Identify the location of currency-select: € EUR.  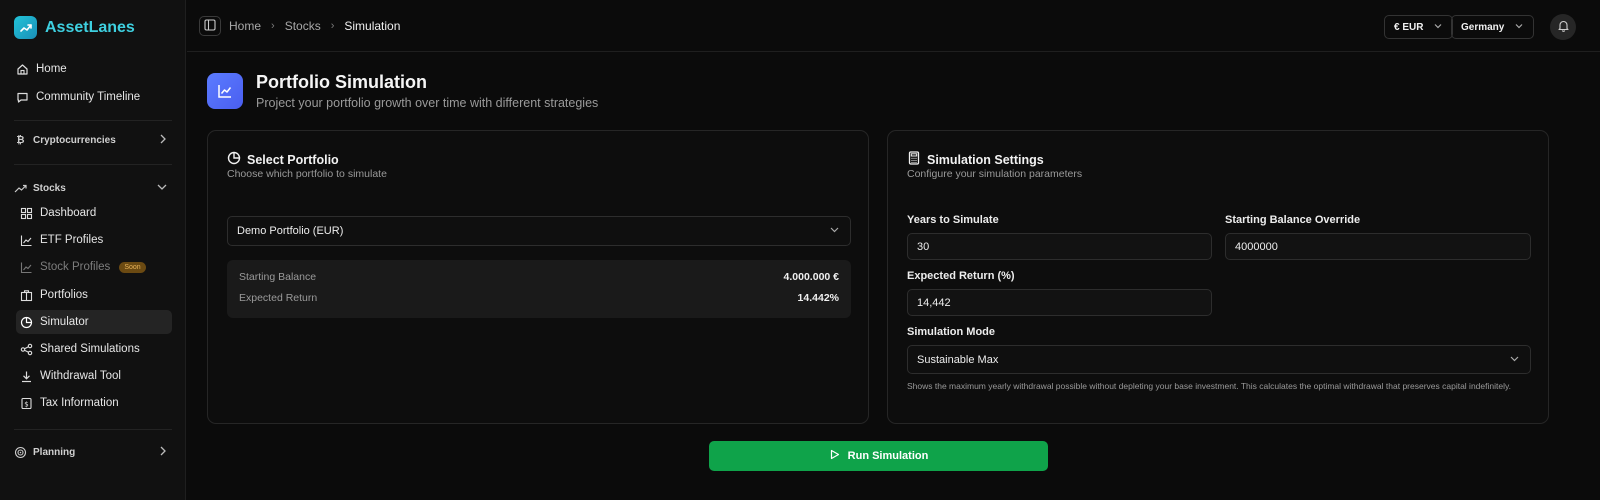
(1419, 27).